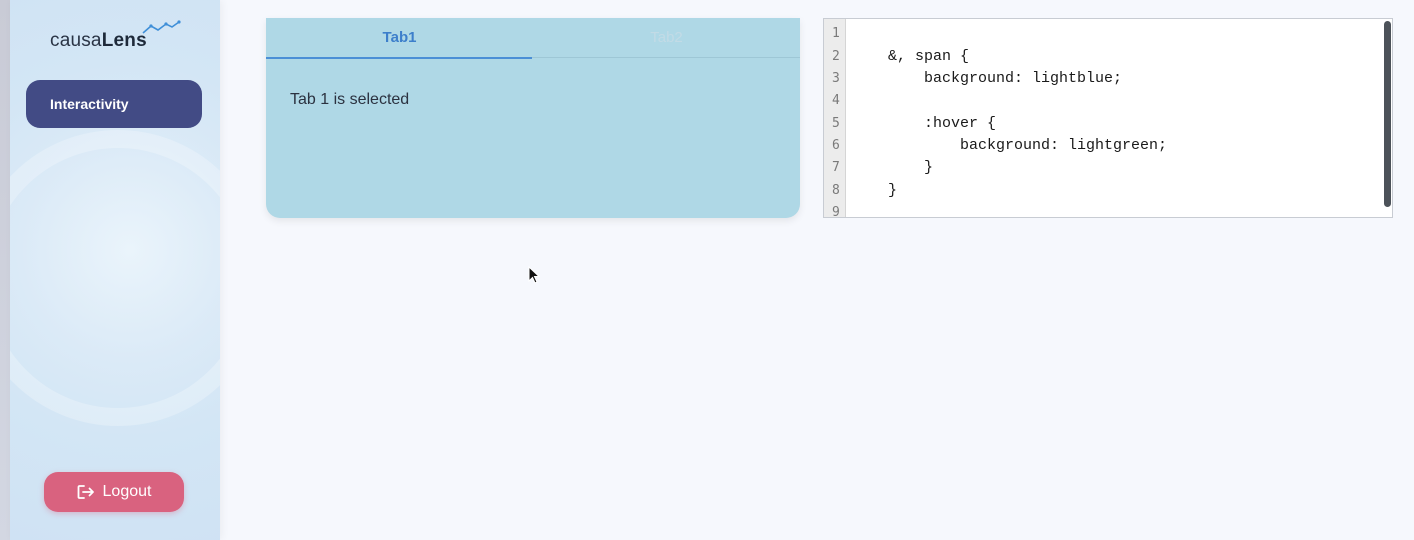 Image resolution: width=1414 pixels, height=540 pixels. What do you see at coordinates (836, 100) in the screenshot?
I see `line-number: 4` at bounding box center [836, 100].